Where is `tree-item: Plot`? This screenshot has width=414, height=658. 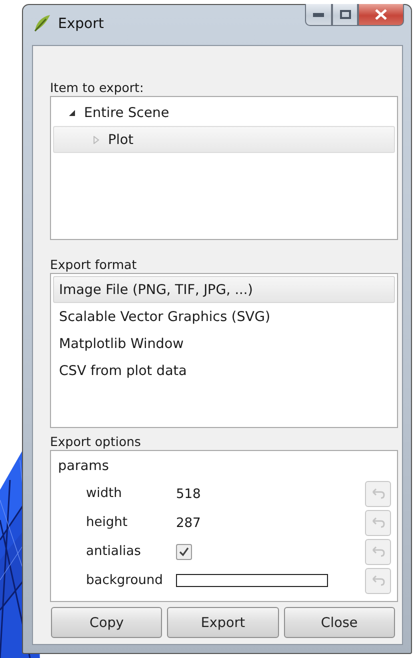 tree-item: Plot is located at coordinates (224, 139).